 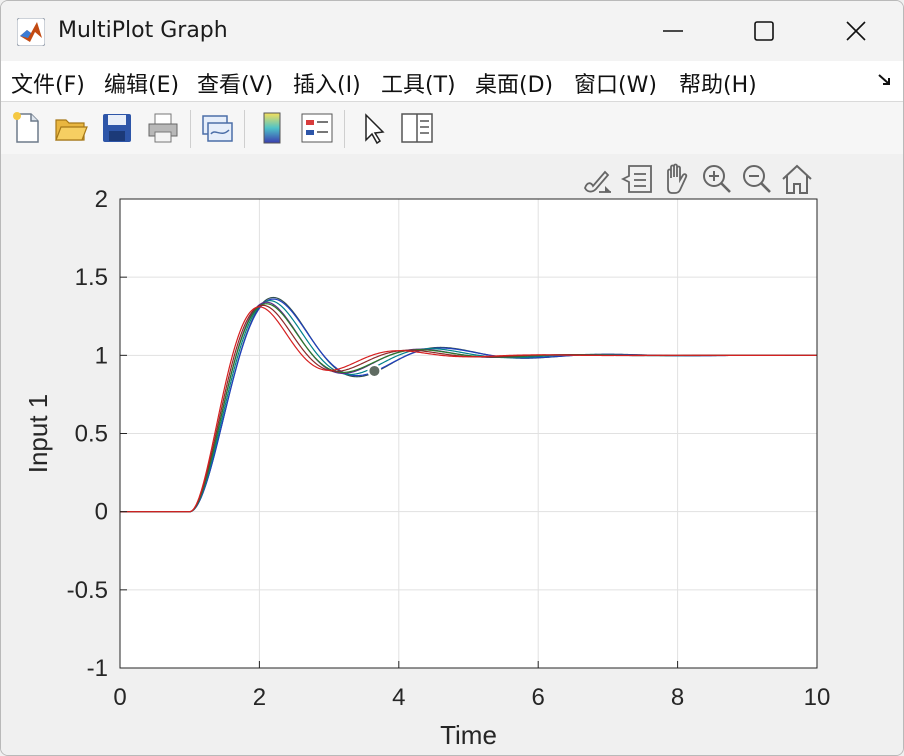 I want to click on menu-view: 查看(V), so click(x=235, y=83).